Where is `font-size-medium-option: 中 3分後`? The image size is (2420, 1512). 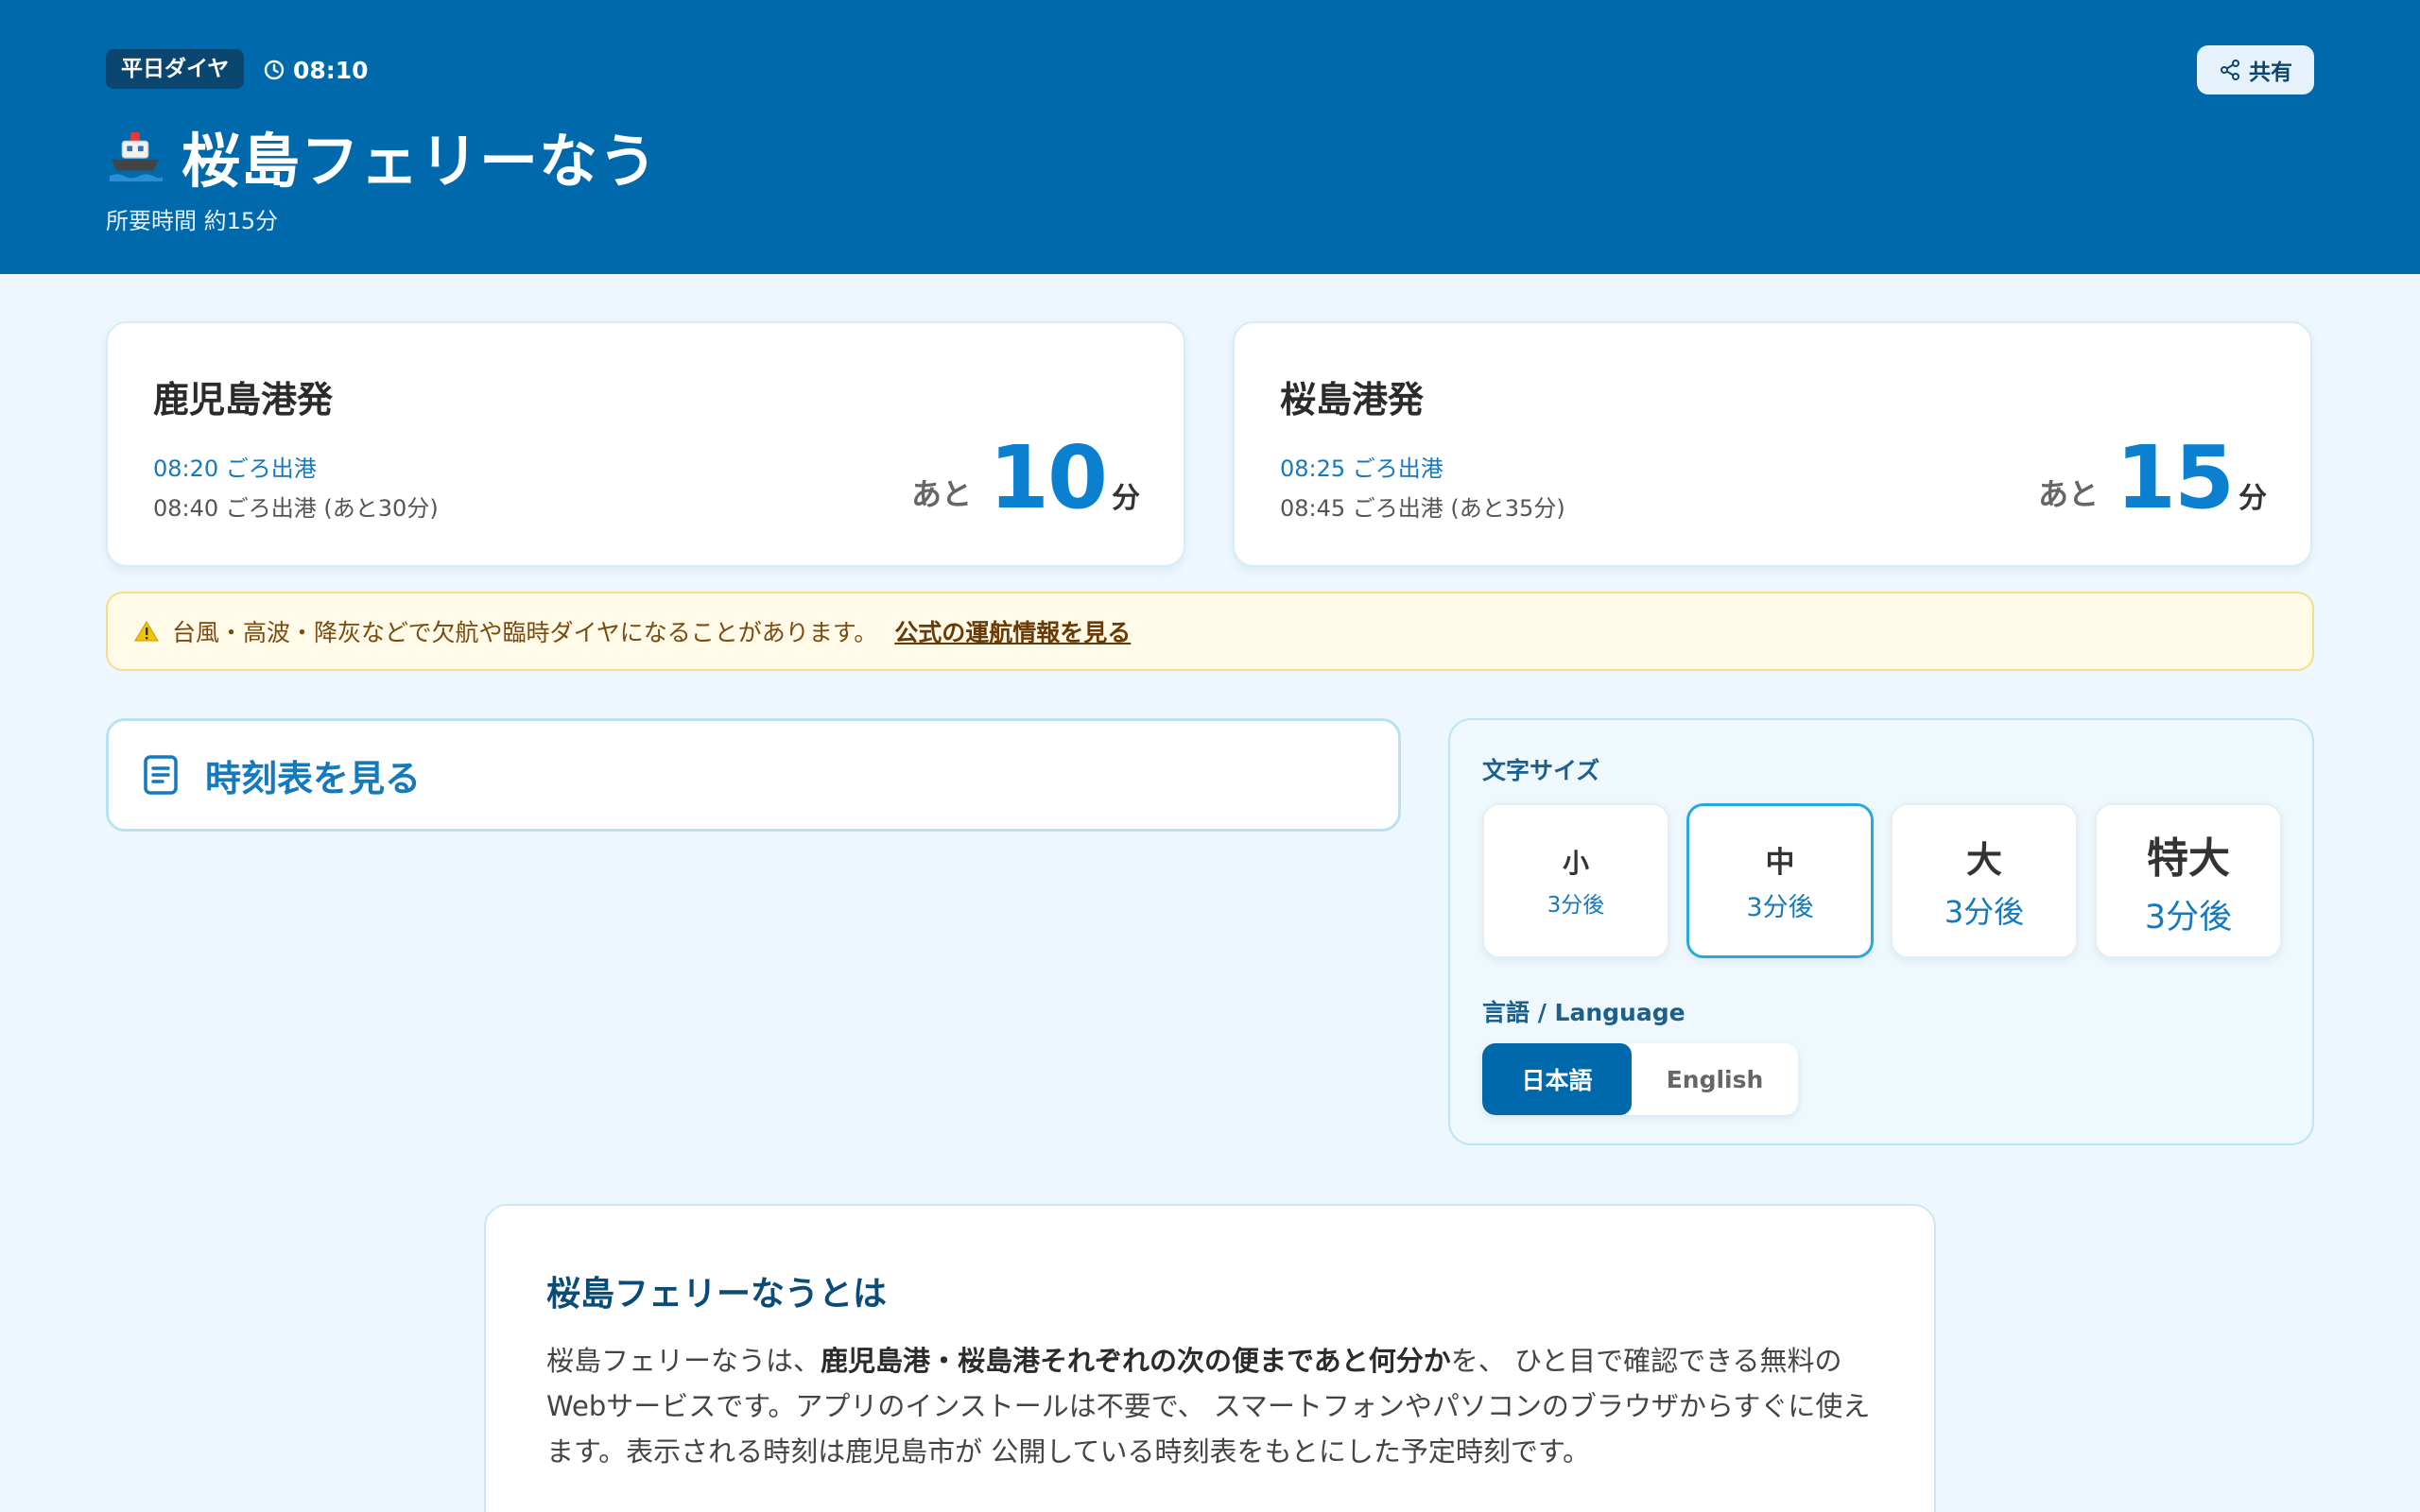 font-size-medium-option: 中 3分後 is located at coordinates (1780, 880).